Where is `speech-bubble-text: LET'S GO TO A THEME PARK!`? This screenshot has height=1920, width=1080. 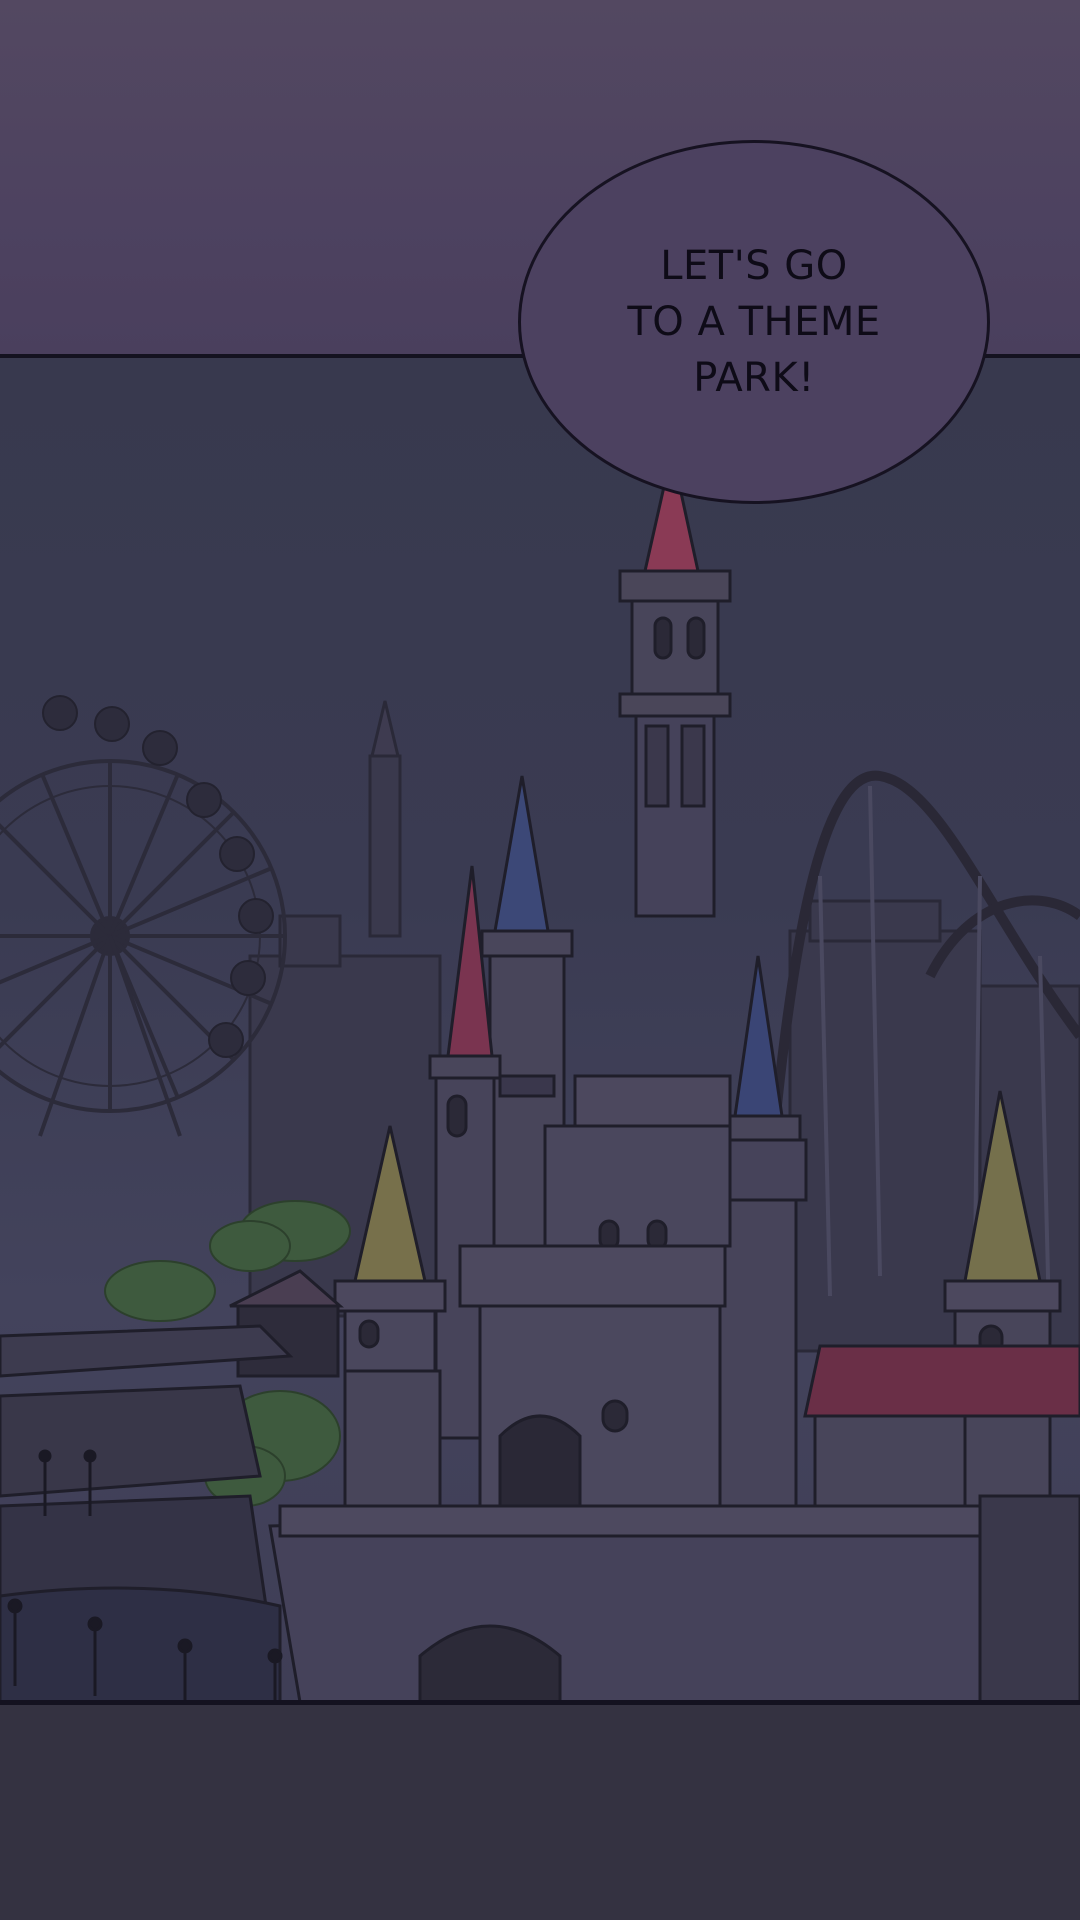
speech-bubble-text: LET'S GO TO A THEME PARK! is located at coordinates (754, 322).